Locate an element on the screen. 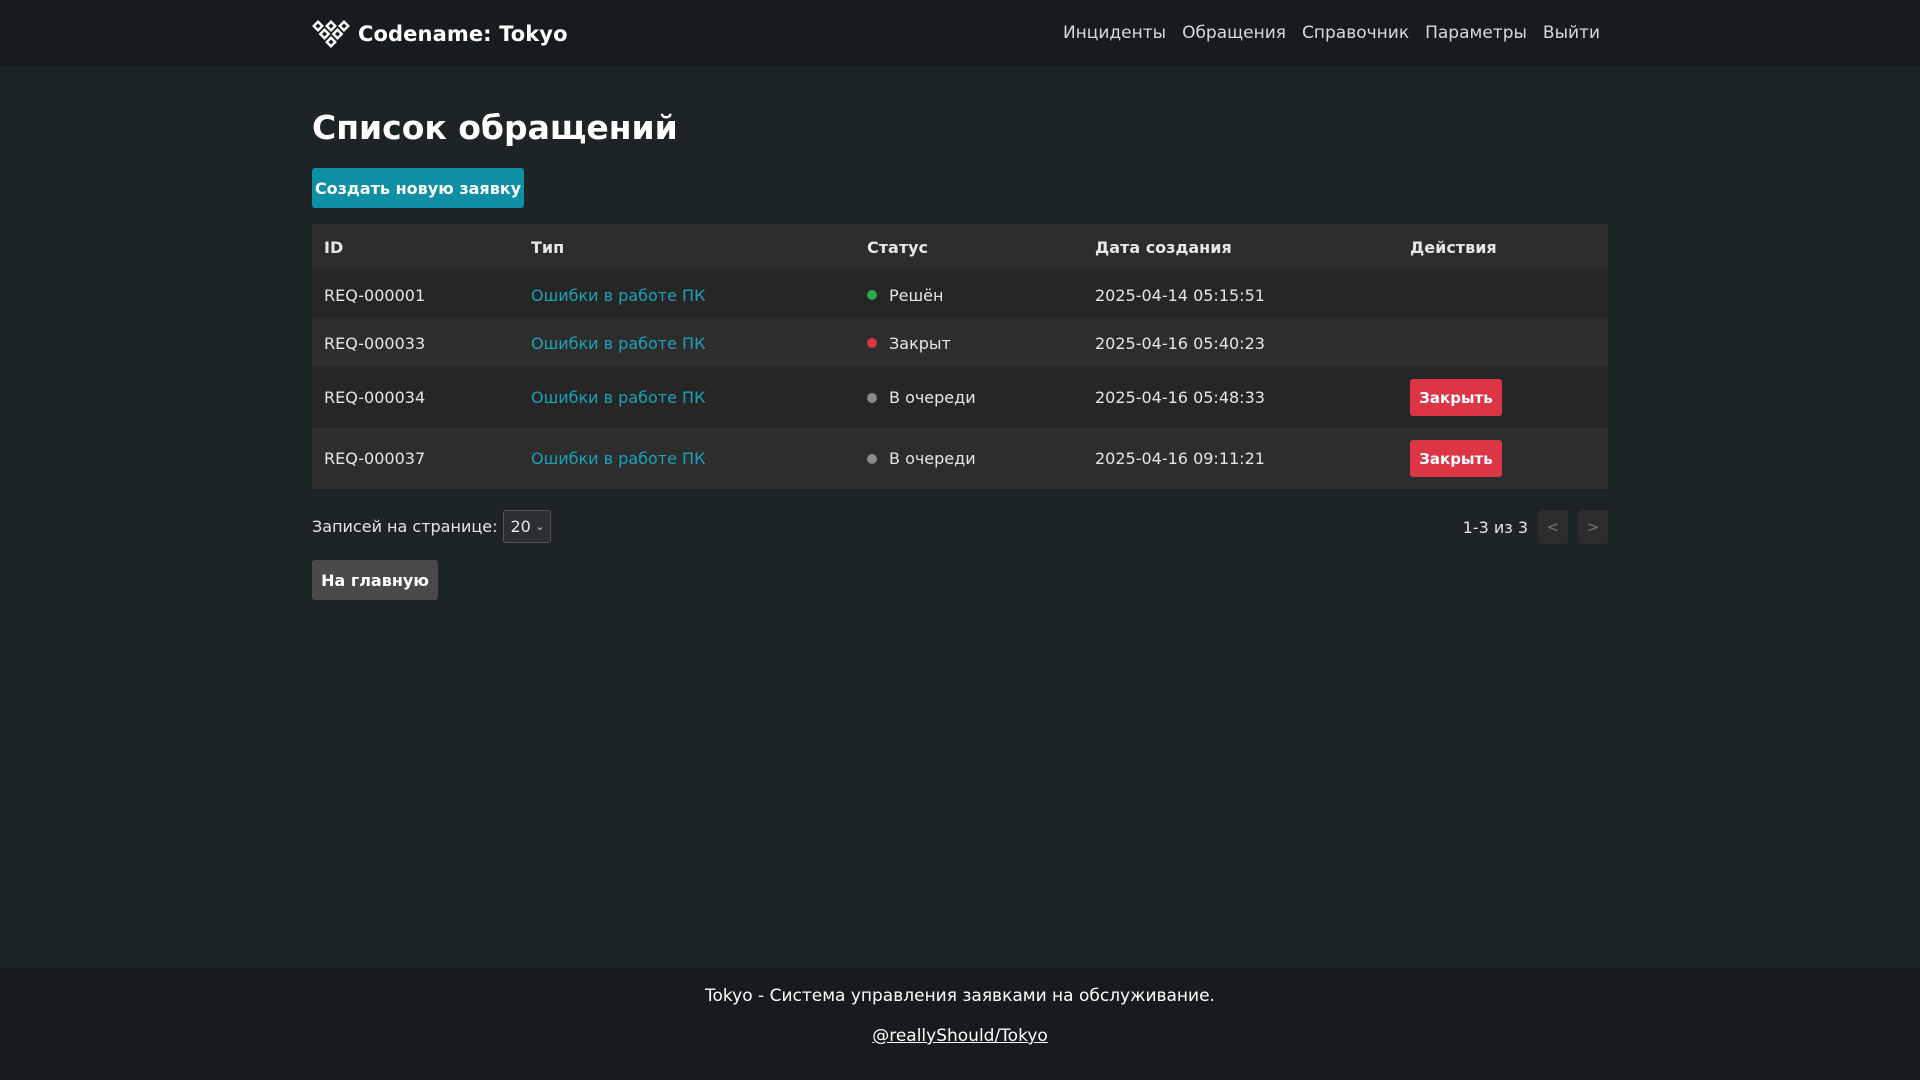 This screenshot has width=1920, height=1080. request-id: REQ-000037 is located at coordinates (415, 458).